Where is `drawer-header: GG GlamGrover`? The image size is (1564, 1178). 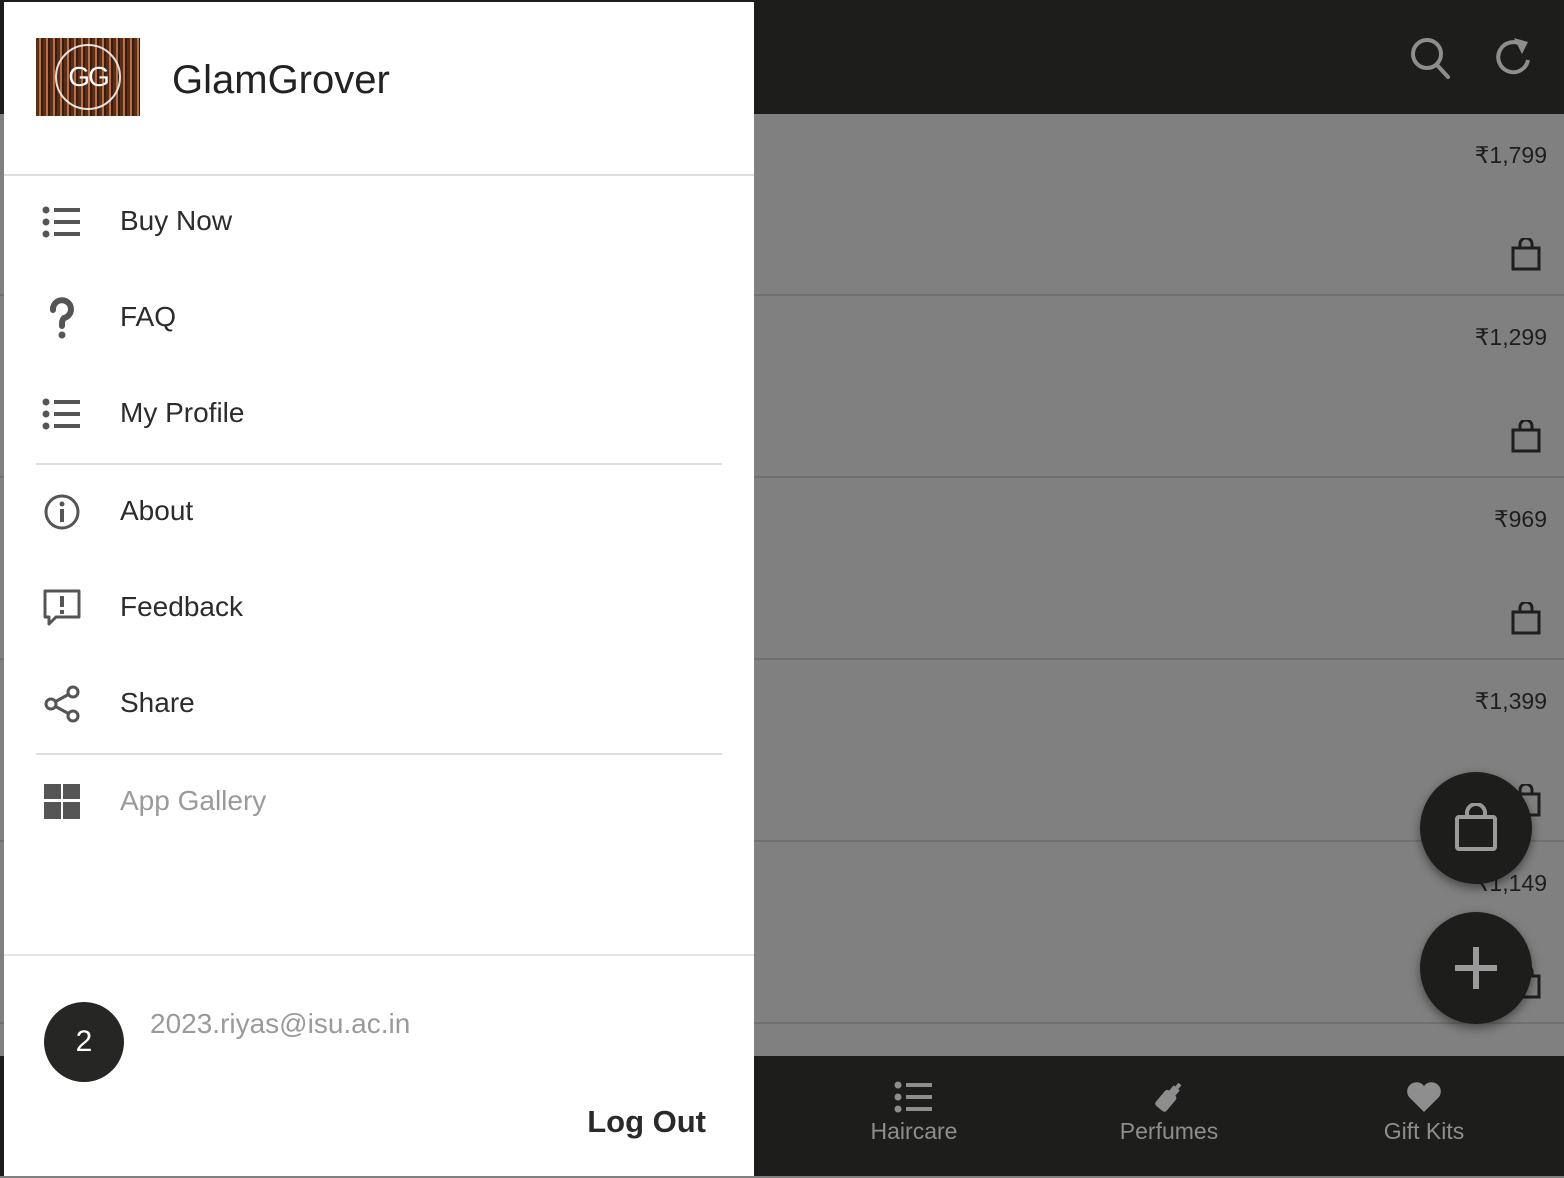 drawer-header: GG GlamGrover is located at coordinates (379, 89).